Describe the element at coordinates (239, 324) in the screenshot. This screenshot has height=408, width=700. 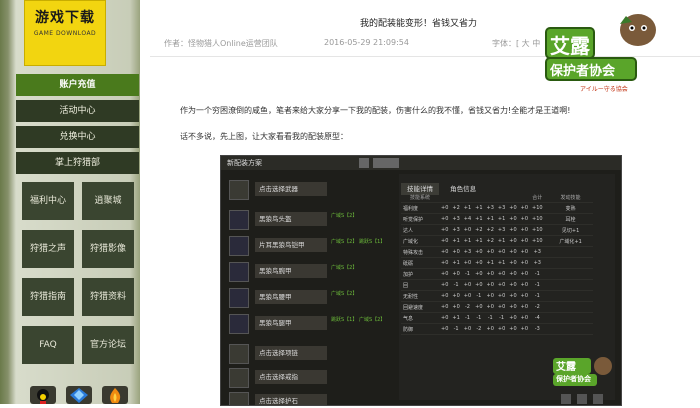
I see `legs-icon` at that location.